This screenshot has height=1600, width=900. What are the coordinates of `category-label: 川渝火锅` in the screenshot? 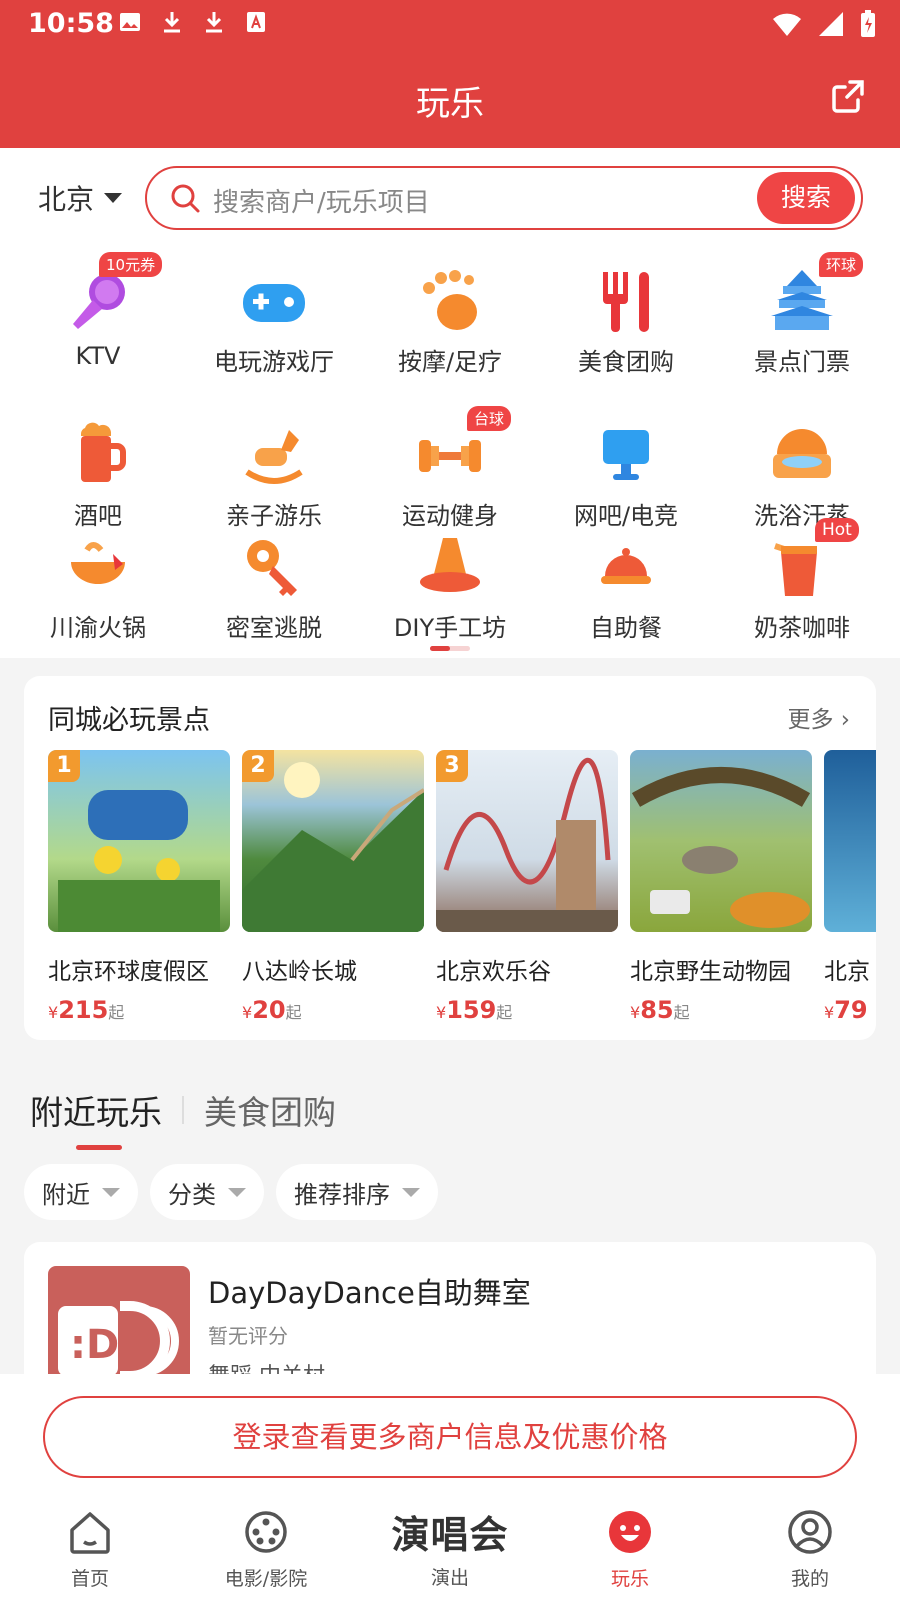 It's located at (98, 628).